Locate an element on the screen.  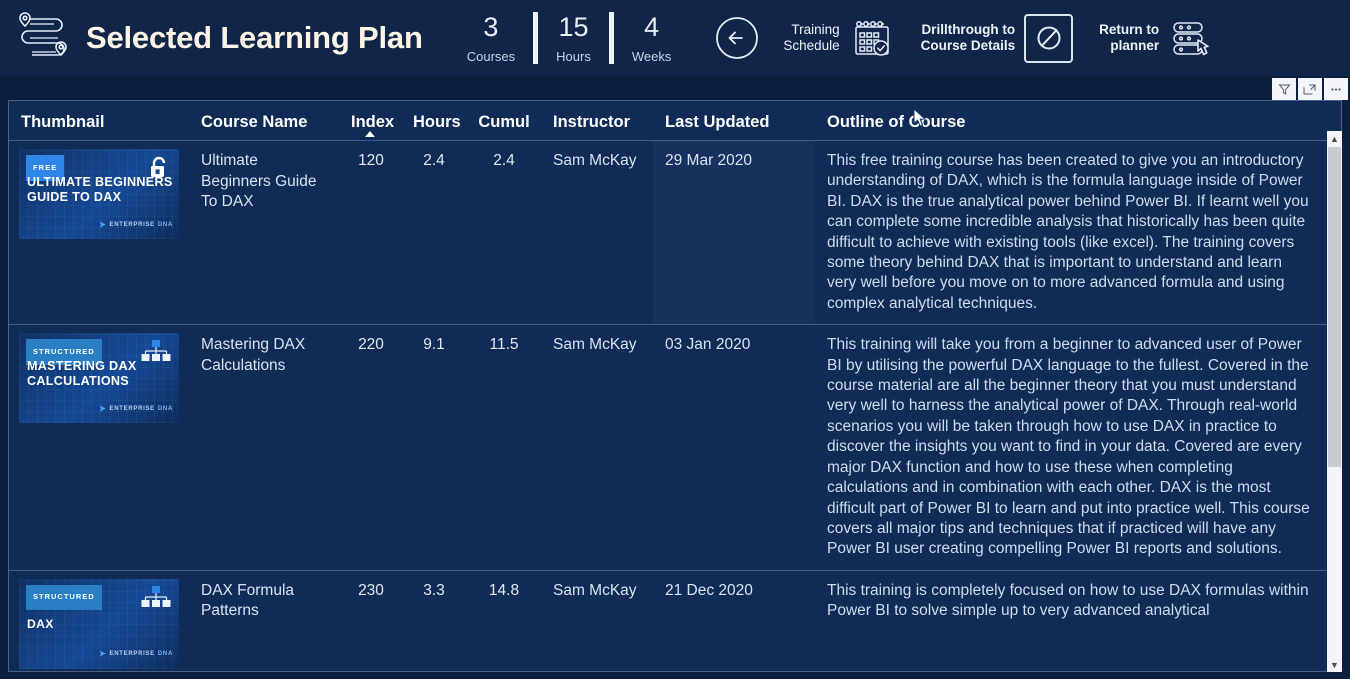
metric-weeks: 4 Weeks is located at coordinates (652, 37).